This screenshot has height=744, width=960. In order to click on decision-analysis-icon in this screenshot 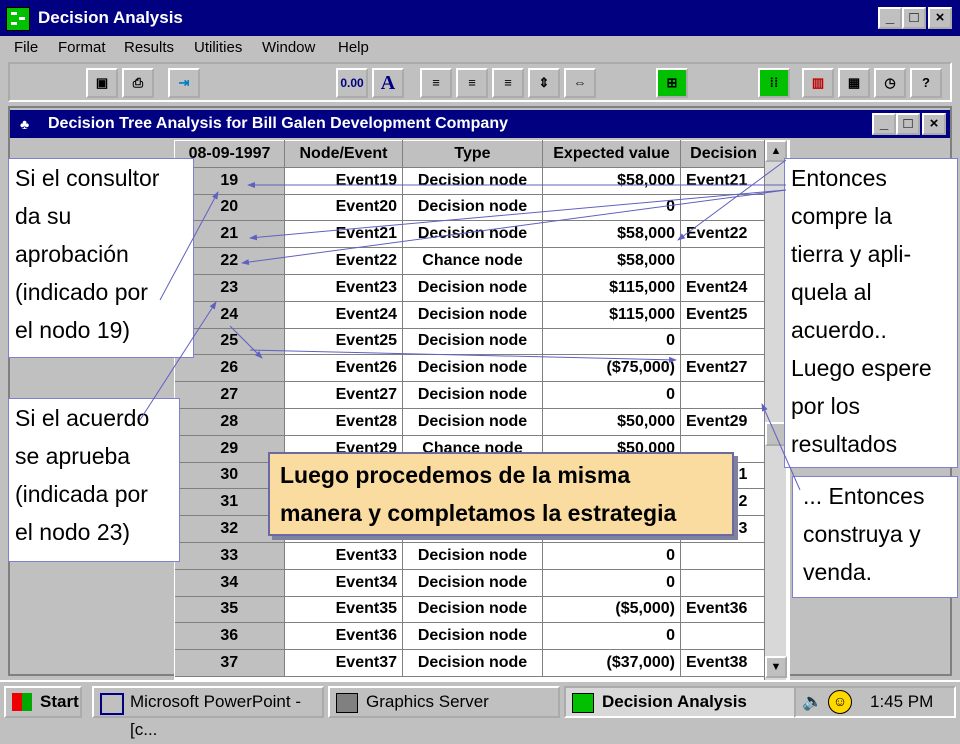, I will do `click(583, 703)`.